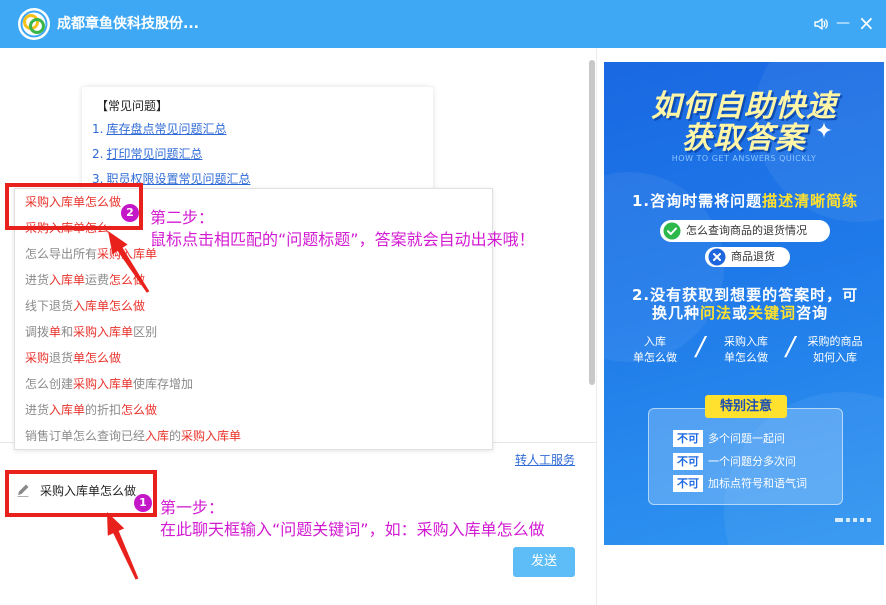  I want to click on step1-badge: 1, so click(143, 503).